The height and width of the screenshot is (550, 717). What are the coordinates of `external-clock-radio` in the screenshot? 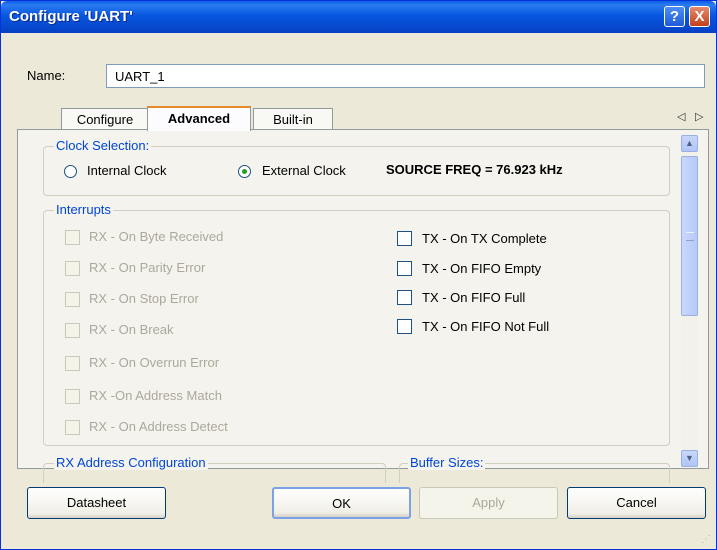 It's located at (244, 171).